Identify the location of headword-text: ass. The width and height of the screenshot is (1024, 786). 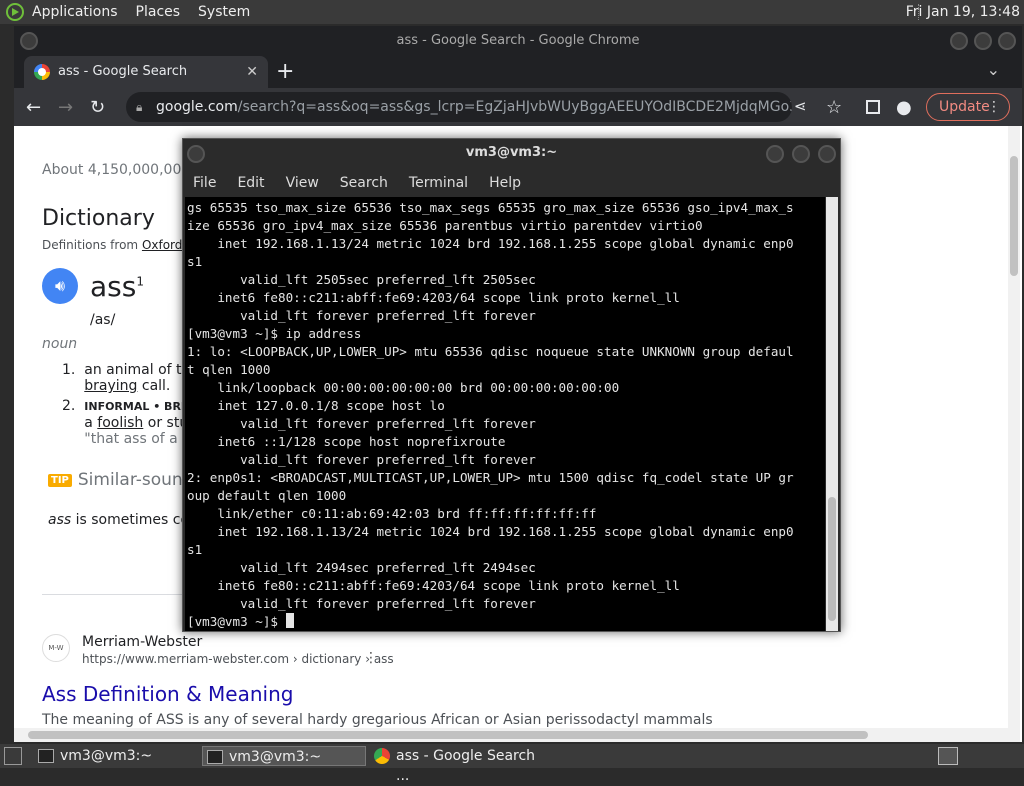
(113, 286).